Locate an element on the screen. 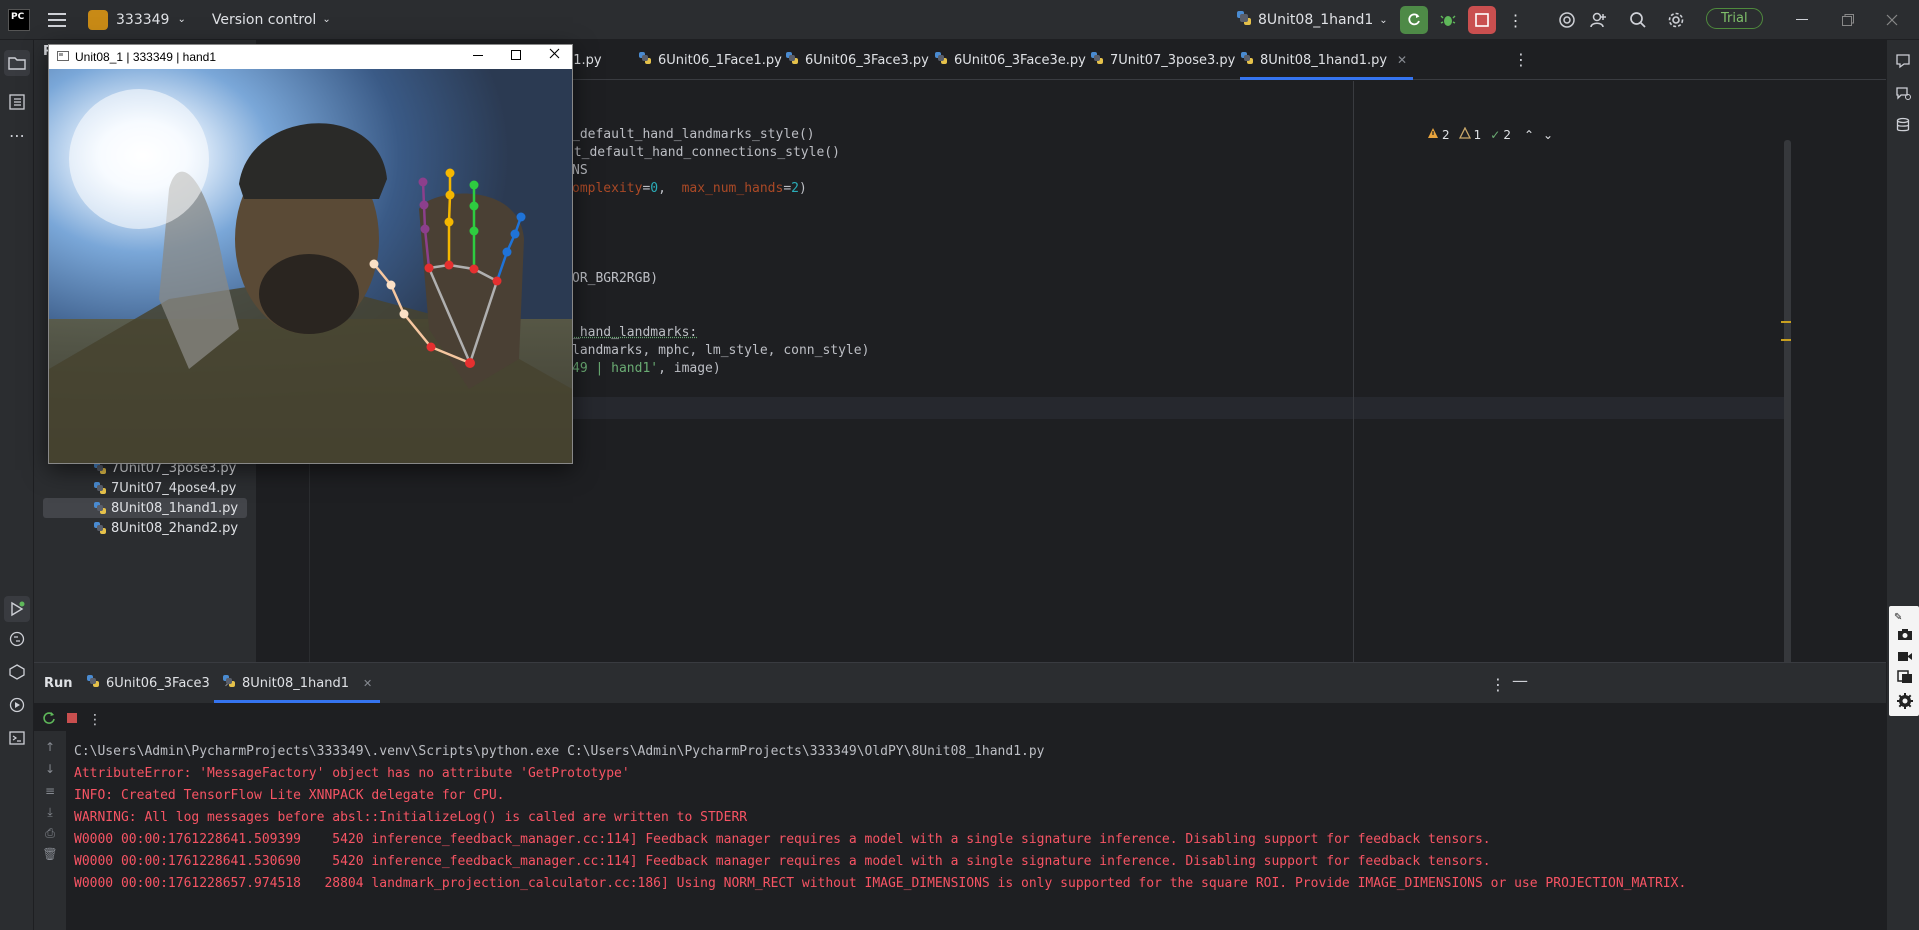 The image size is (1919, 930). editor-tab: 6Unit06_3Face3e.py is located at coordinates (1010, 60).